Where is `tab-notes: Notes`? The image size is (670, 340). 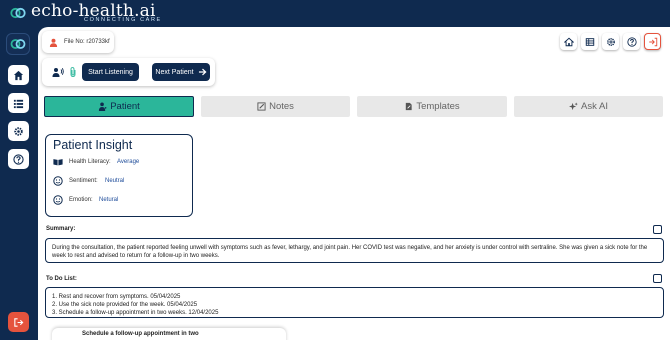
tab-notes: Notes is located at coordinates (275, 106).